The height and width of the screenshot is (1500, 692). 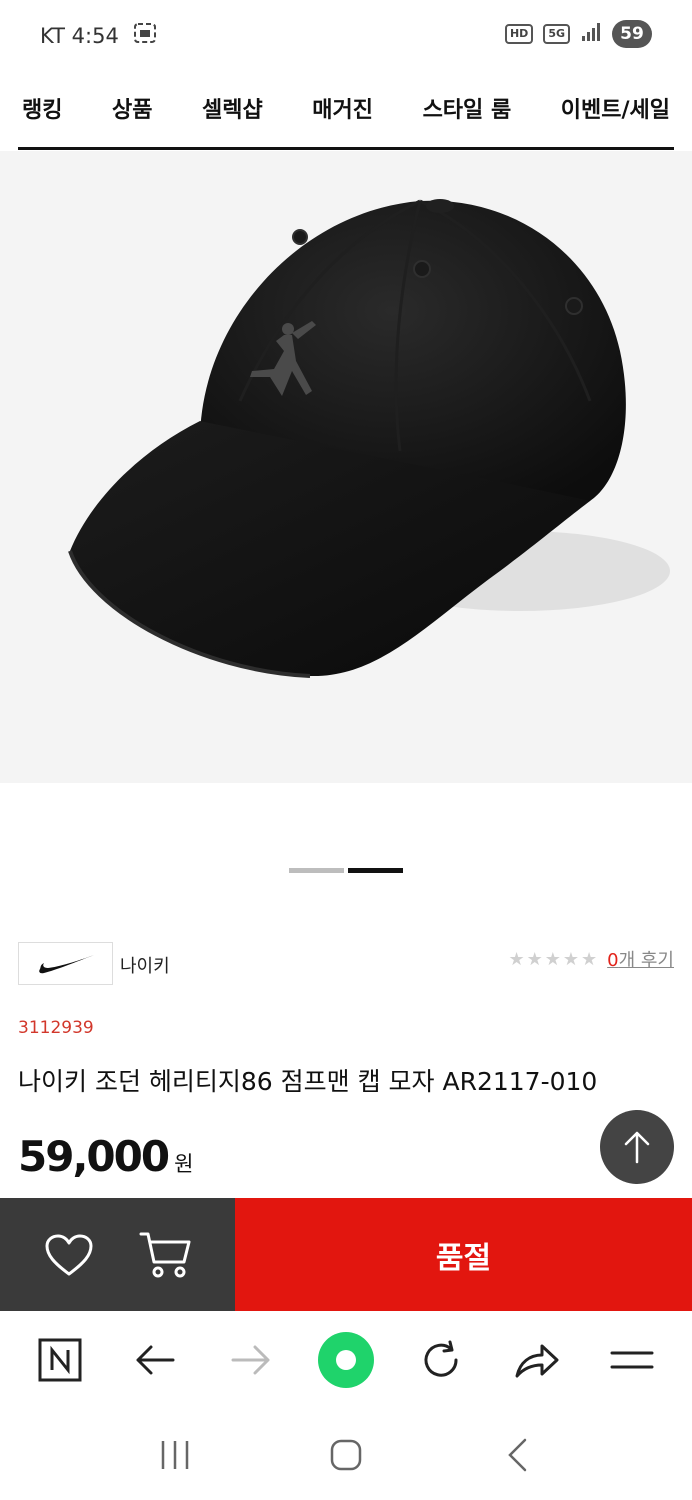 I want to click on top-category-nav: 랭킹 상품 셀렉샵 매거진 스타일 룸 이벤트/세일, so click(x=346, y=115).